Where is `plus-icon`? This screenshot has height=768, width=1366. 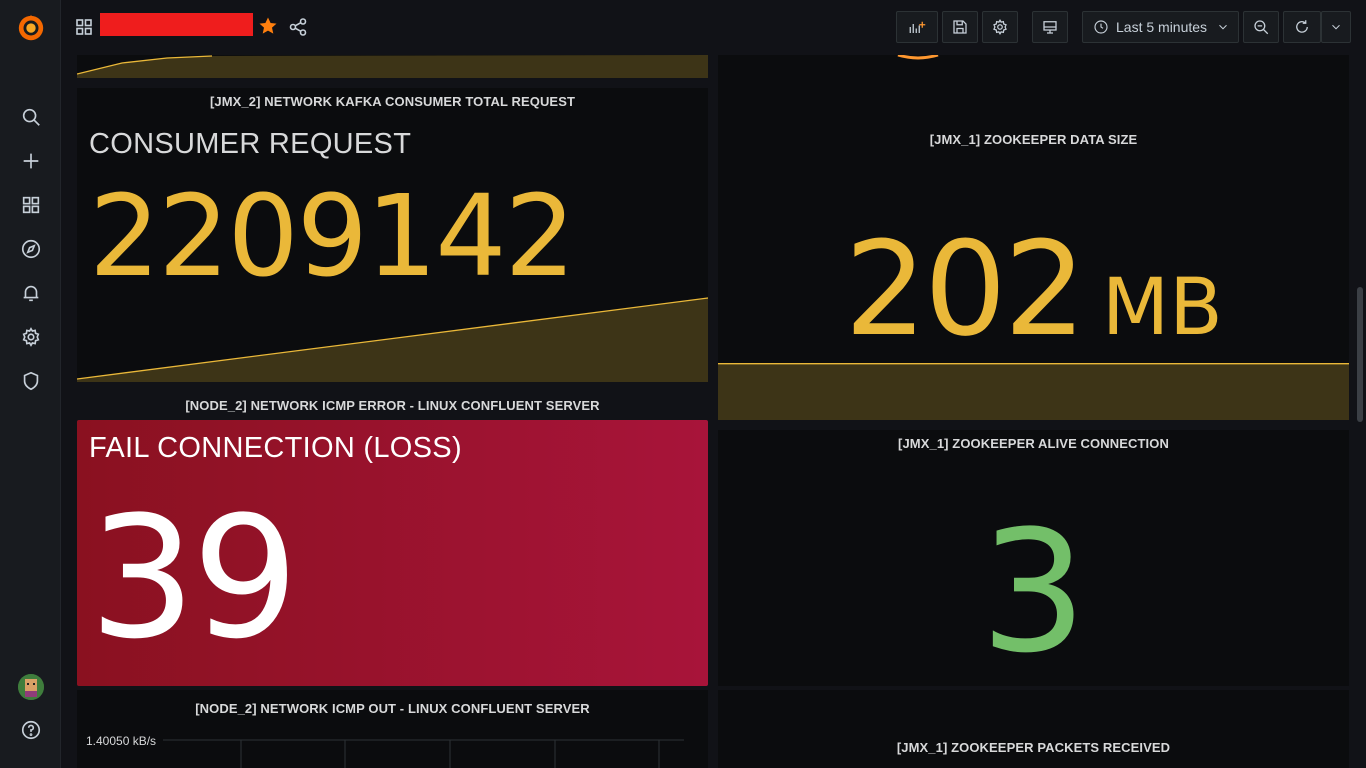 plus-icon is located at coordinates (30, 161).